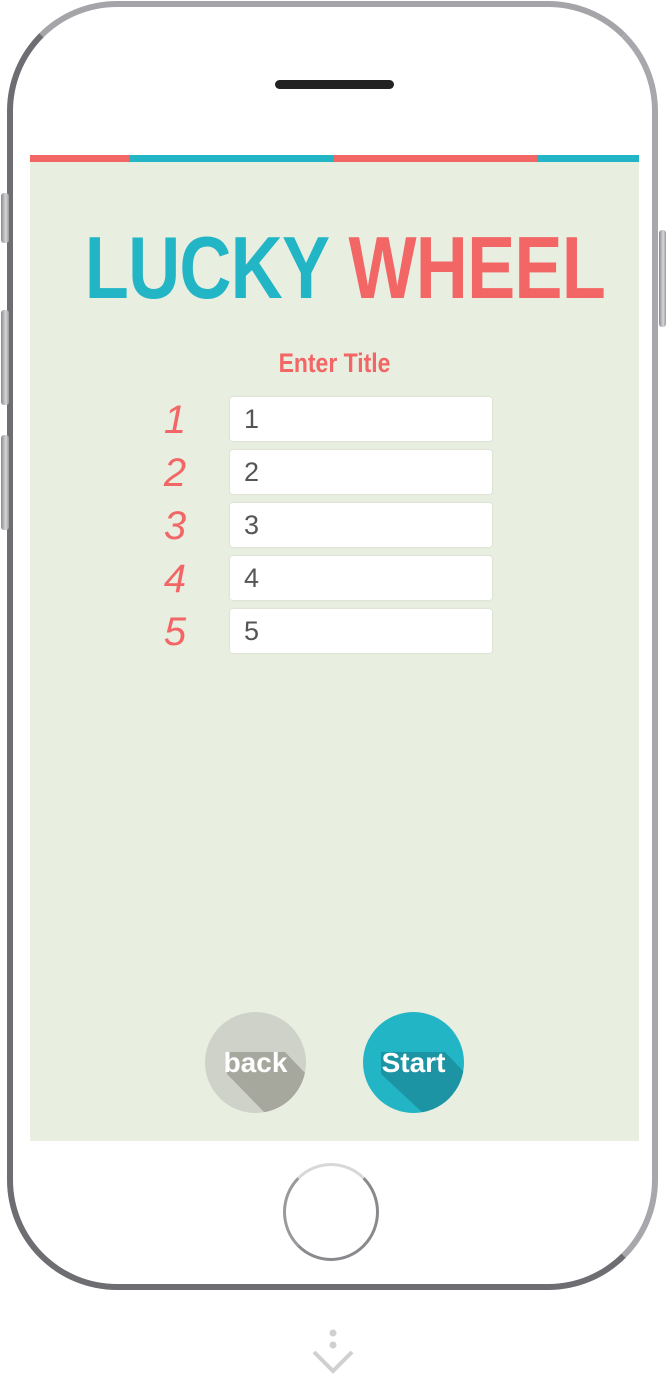 This screenshot has width=667, height=1377. I want to click on entry-row: 5, so click(334, 632).